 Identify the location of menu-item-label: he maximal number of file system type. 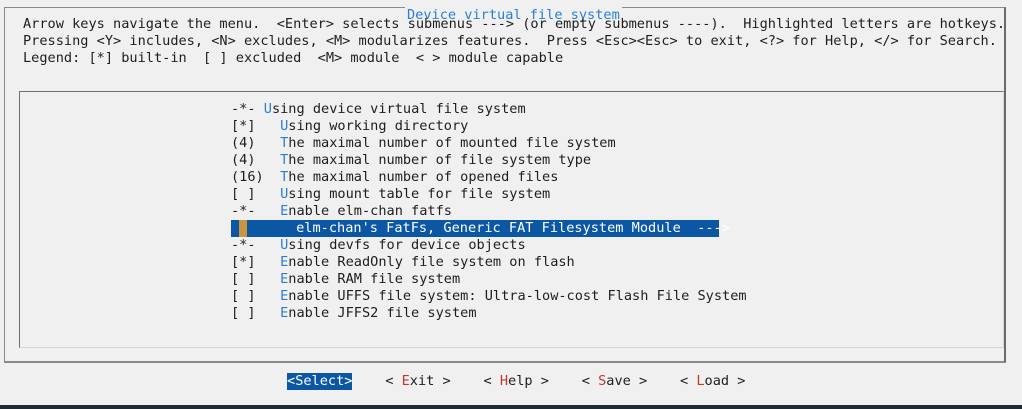
(440, 160).